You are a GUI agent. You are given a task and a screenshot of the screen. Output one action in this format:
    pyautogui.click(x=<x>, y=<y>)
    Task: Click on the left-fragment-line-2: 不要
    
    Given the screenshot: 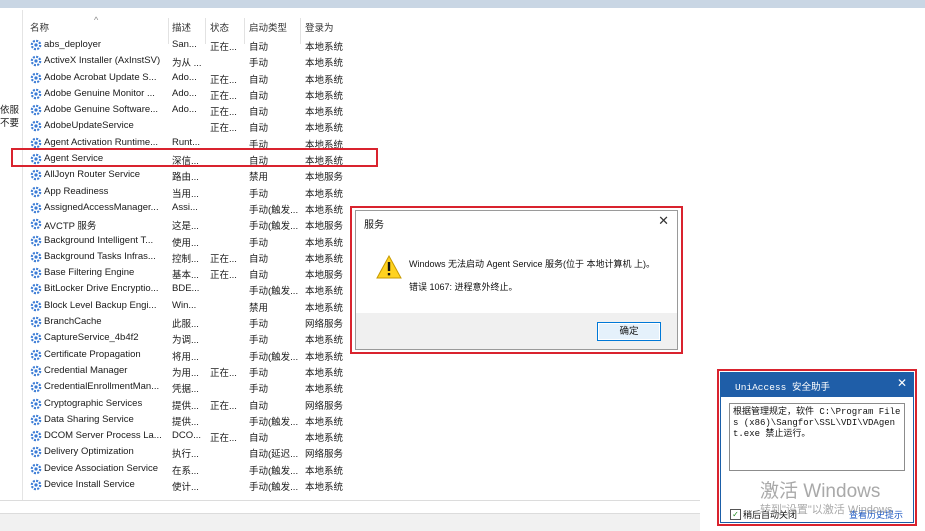 What is the action you would take?
    pyautogui.click(x=10, y=123)
    